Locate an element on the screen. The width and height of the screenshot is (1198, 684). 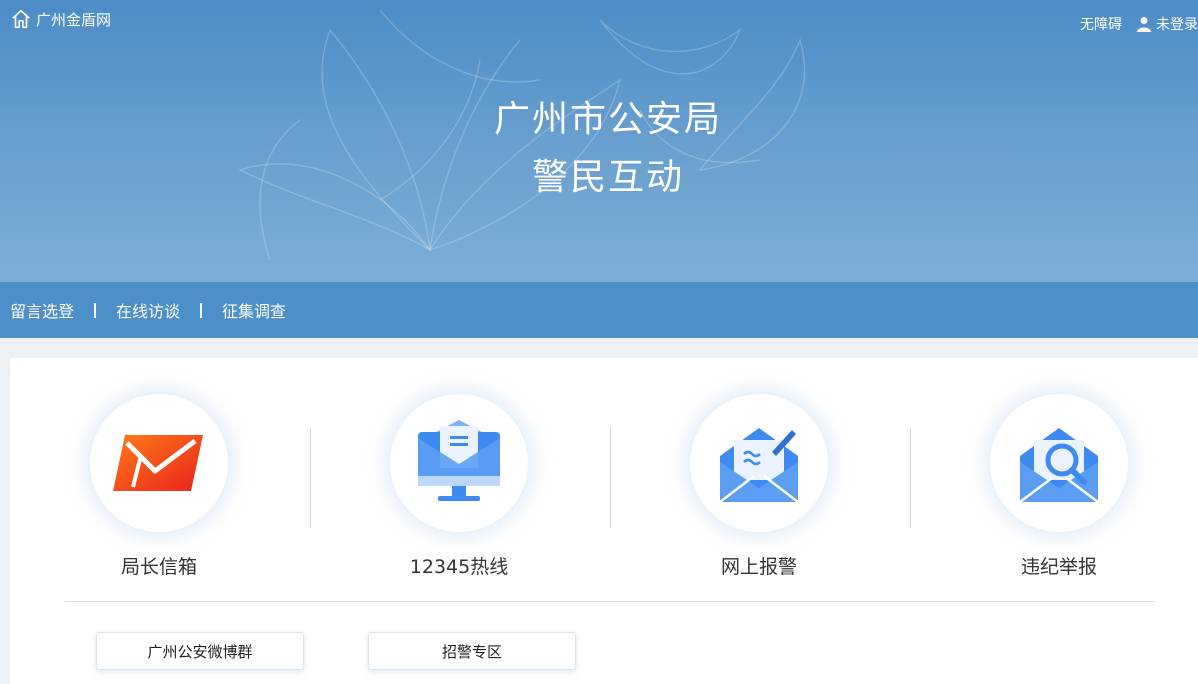
service-online-report: 网上报警 is located at coordinates (759, 486).